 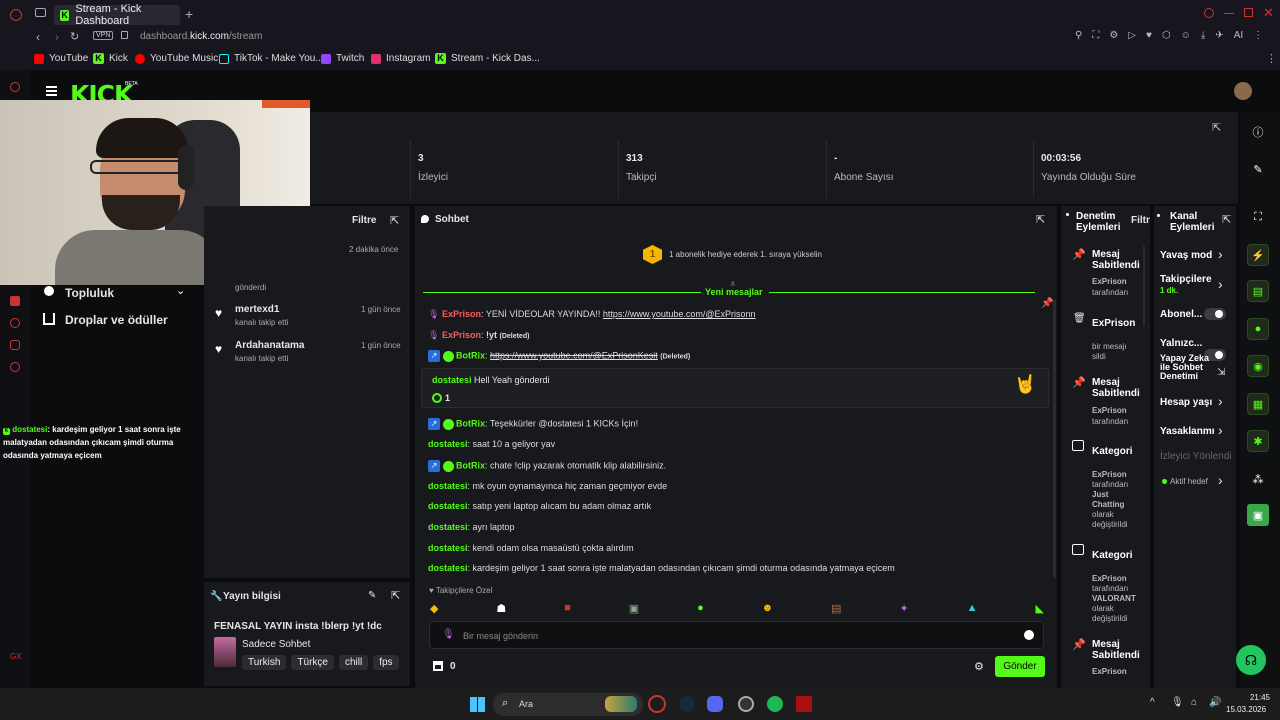 What do you see at coordinates (687, 704) in the screenshot?
I see `steam-icon` at bounding box center [687, 704].